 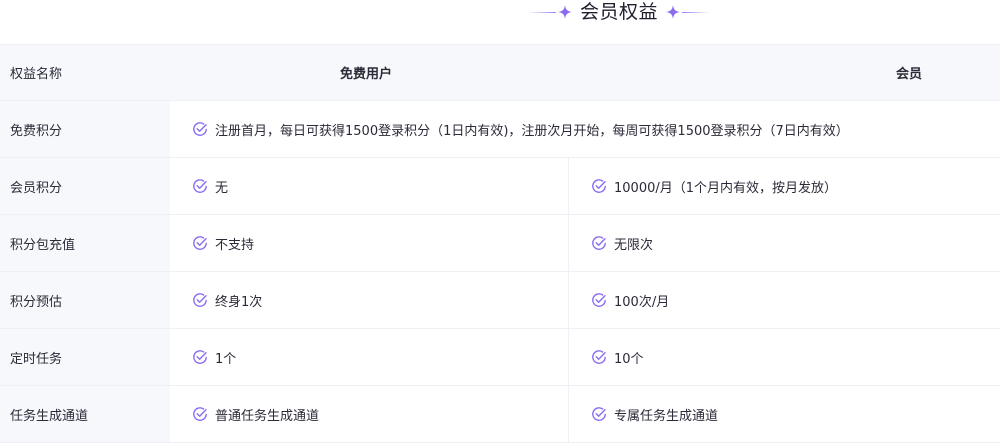 I want to click on table-row: 积分包充值 不支持 无限次, so click(x=500, y=243).